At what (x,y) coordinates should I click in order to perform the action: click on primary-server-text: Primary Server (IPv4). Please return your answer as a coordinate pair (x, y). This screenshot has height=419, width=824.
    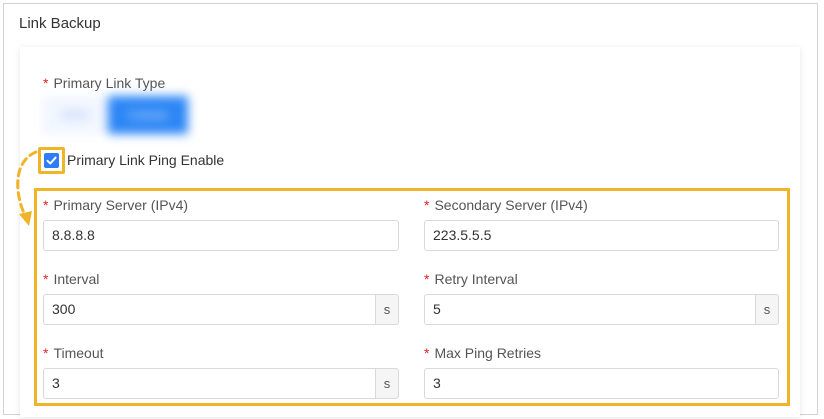
    Looking at the image, I should click on (121, 205).